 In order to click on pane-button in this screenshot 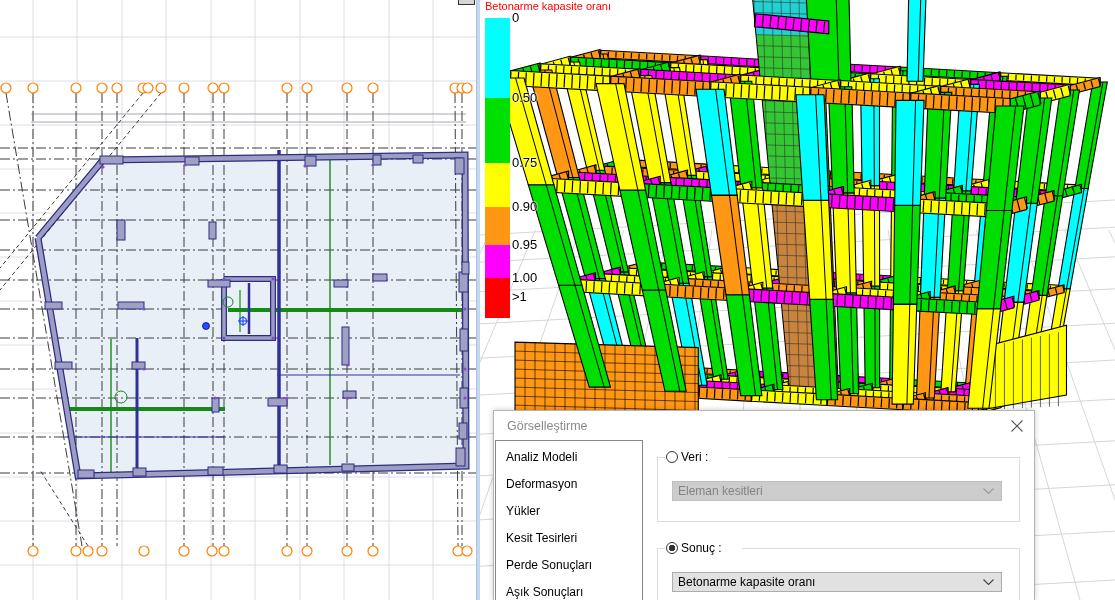, I will do `click(466, 2)`.